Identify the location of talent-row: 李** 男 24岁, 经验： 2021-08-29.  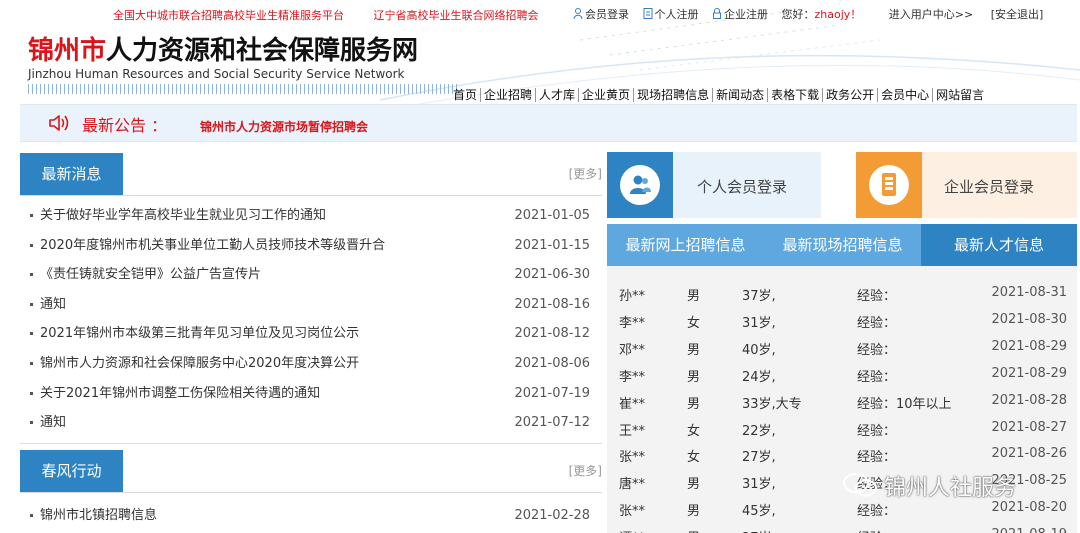
(842, 372).